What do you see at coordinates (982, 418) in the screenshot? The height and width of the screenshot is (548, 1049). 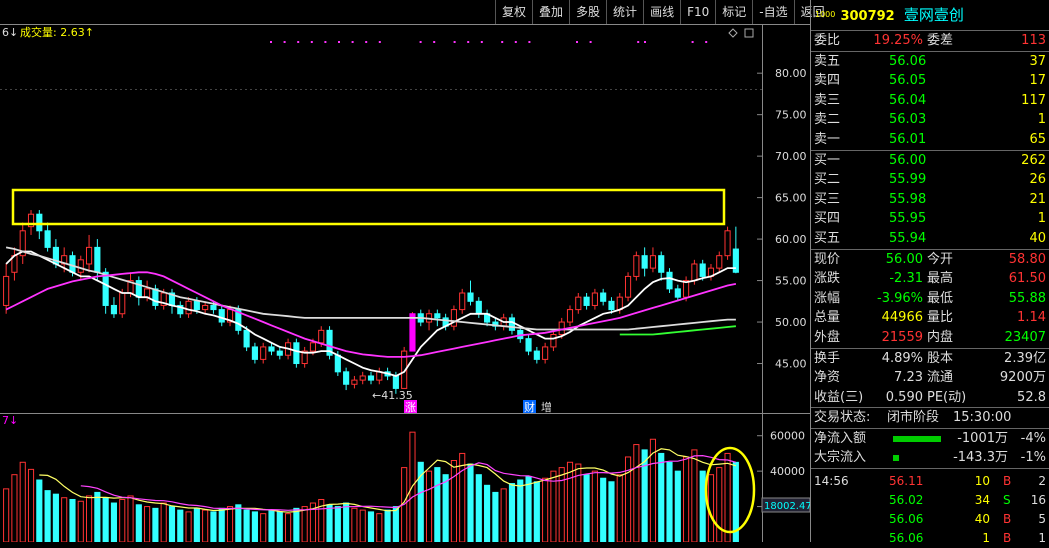 I see `trade-status-time: 15:30:00` at bounding box center [982, 418].